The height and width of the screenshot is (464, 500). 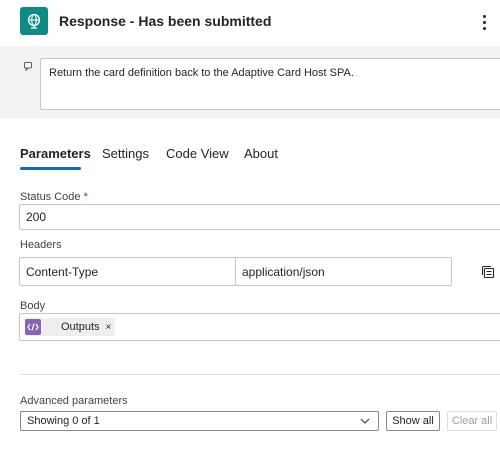 I want to click on tab-about: About, so click(x=261, y=153).